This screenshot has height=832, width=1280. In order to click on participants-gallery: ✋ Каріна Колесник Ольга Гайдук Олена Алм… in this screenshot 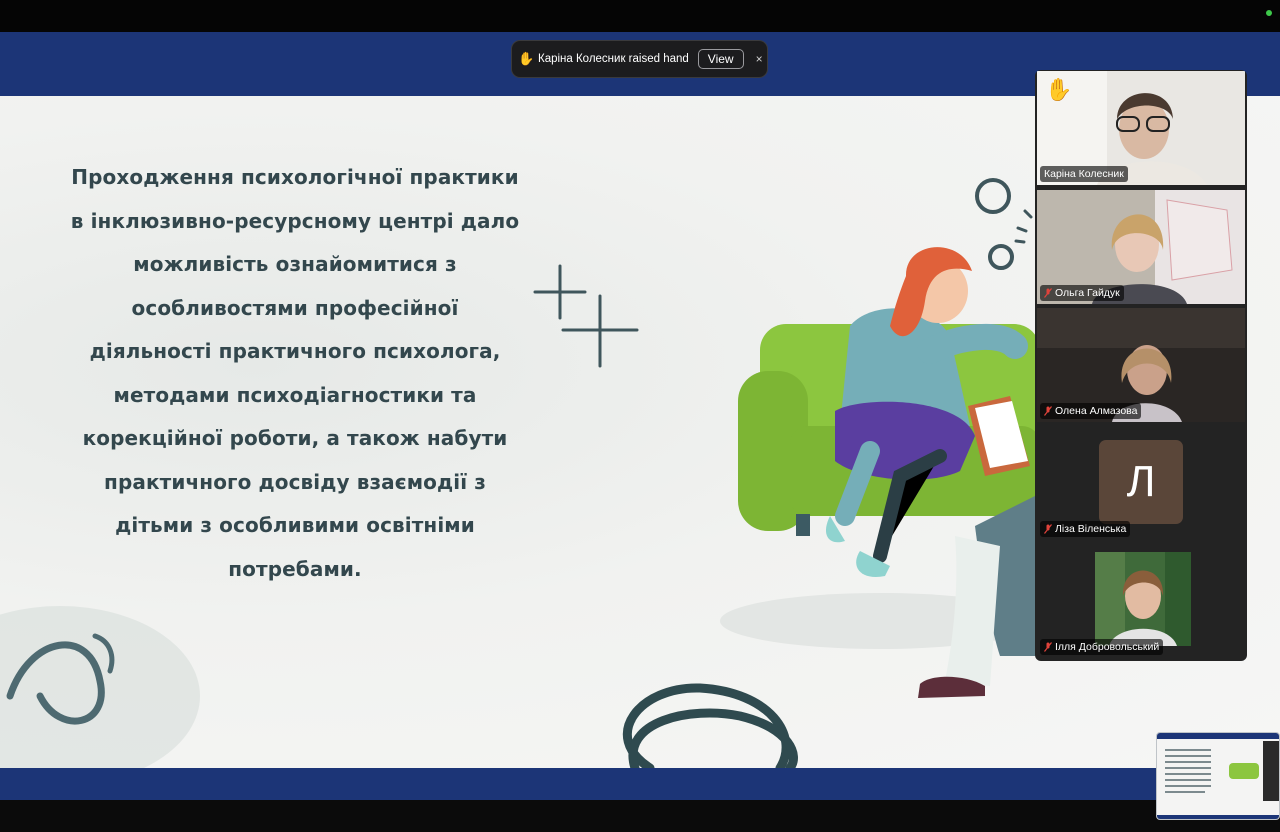, I will do `click(1141, 365)`.